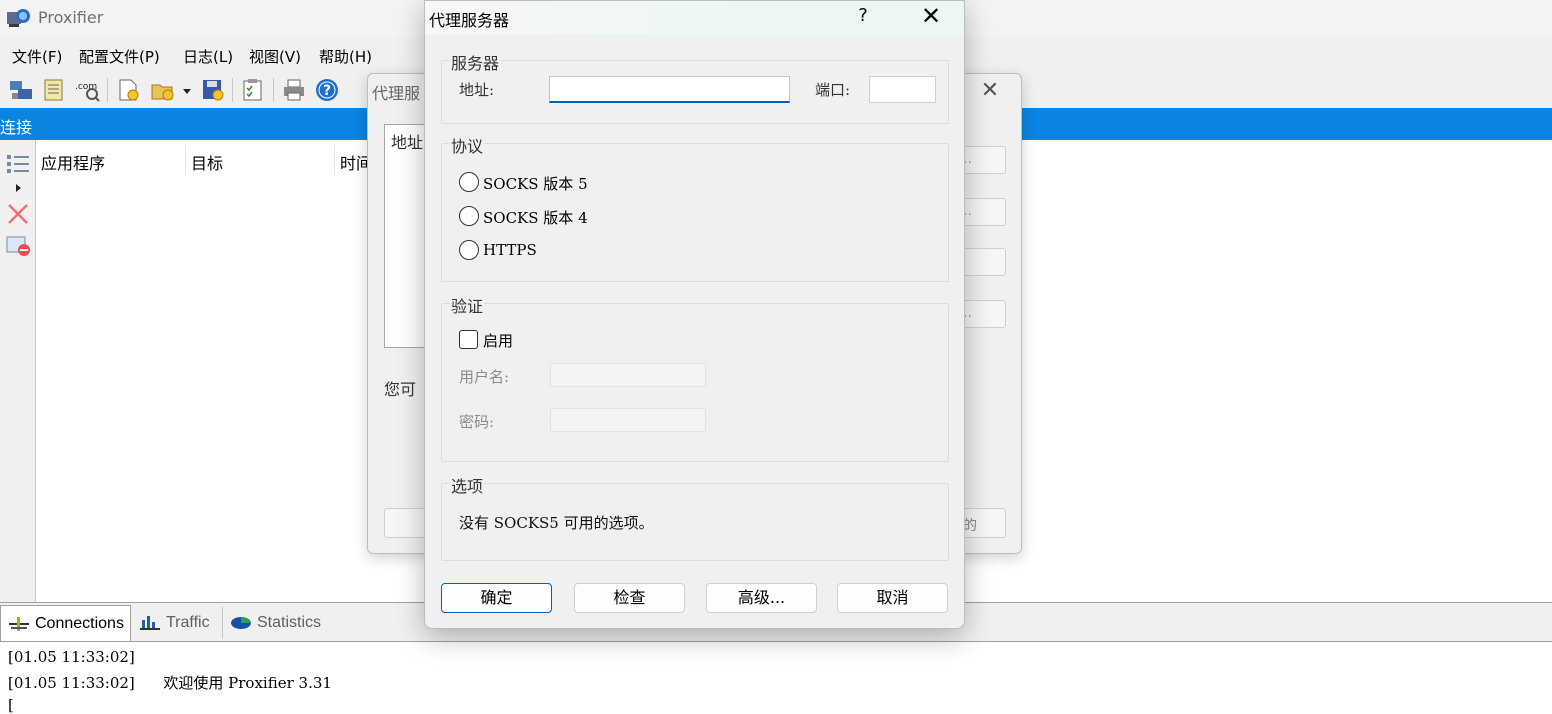  What do you see at coordinates (629, 598) in the screenshot?
I see `check-button: 检查` at bounding box center [629, 598].